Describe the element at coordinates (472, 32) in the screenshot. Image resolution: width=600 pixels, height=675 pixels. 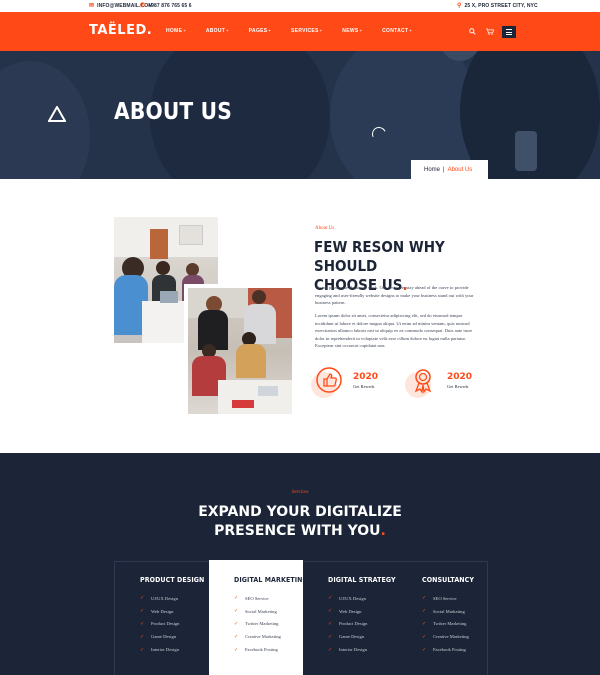
I see `search-icon` at that location.